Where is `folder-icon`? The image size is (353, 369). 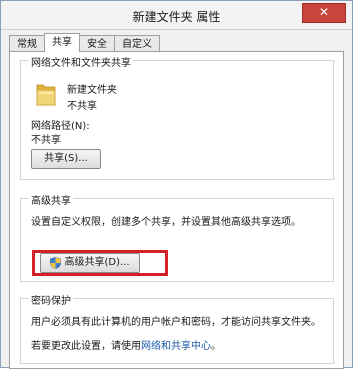 folder-icon is located at coordinates (46, 95).